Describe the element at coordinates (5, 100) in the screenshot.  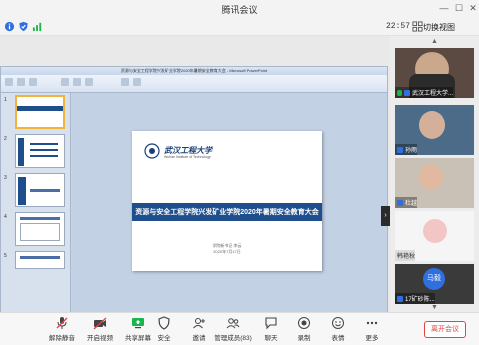
I see `thumb-number: 1` at that location.